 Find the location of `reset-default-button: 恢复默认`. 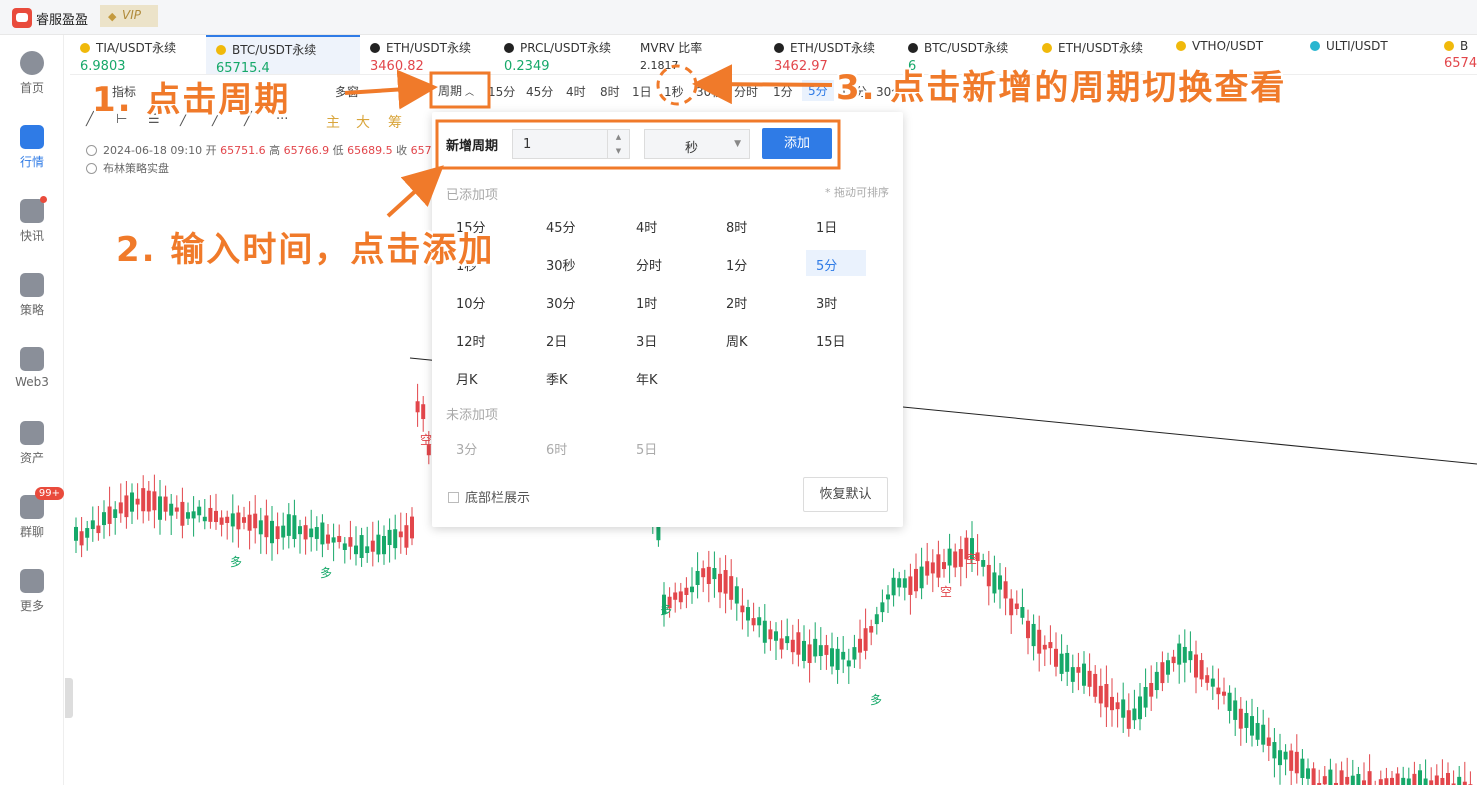

reset-default-button: 恢复默认 is located at coordinates (845, 494).